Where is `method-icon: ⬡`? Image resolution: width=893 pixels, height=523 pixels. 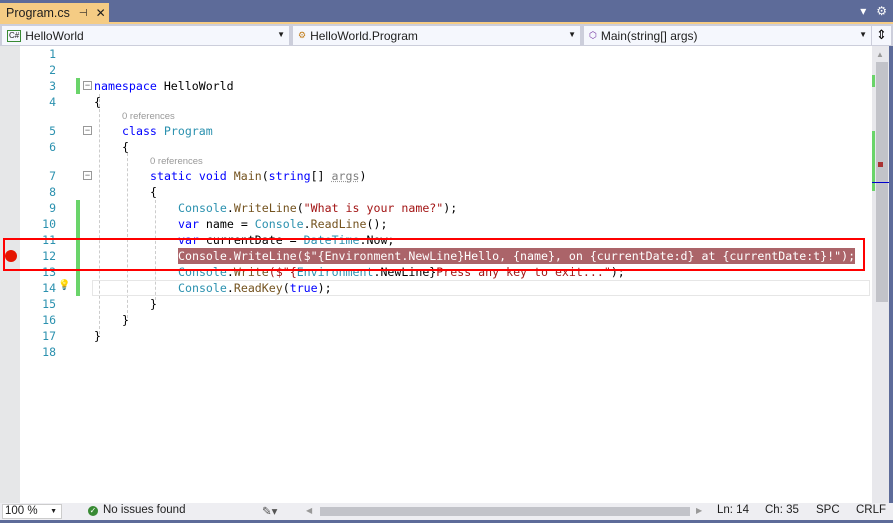 method-icon: ⬡ is located at coordinates (593, 35).